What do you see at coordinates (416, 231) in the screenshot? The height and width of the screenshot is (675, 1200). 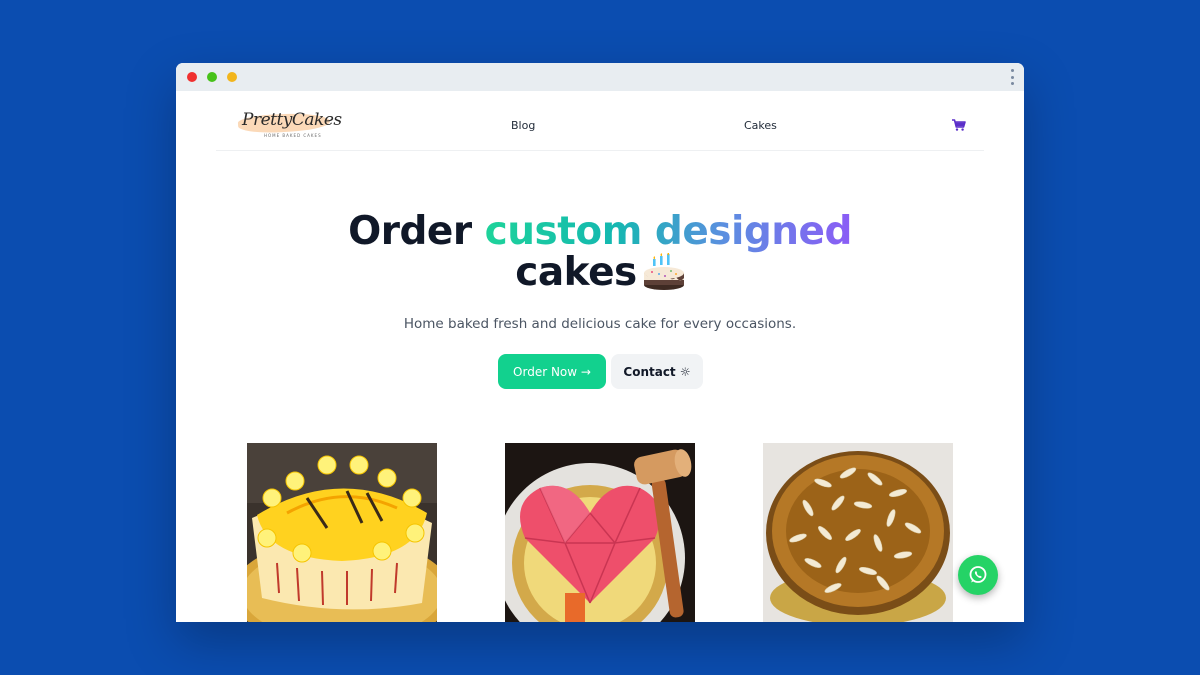 I see `hero-title-part1: Order` at bounding box center [416, 231].